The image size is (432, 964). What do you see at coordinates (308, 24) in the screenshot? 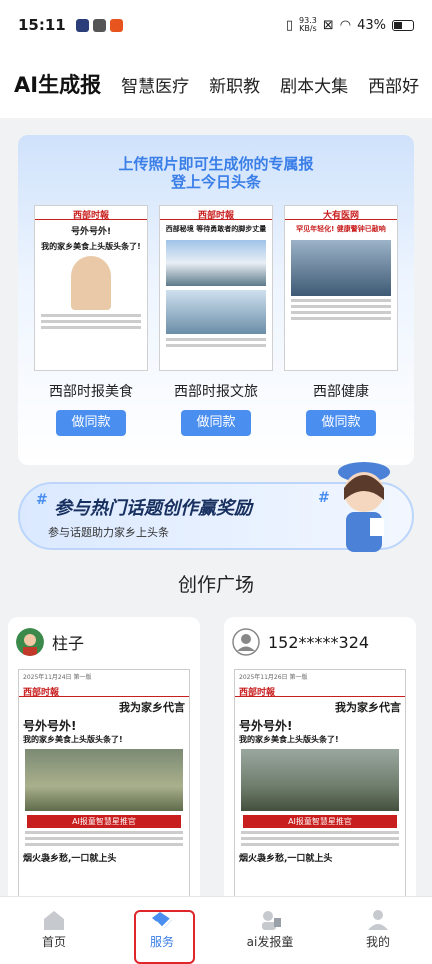
I see `network-speed: 93.3 KB/s` at bounding box center [308, 24].